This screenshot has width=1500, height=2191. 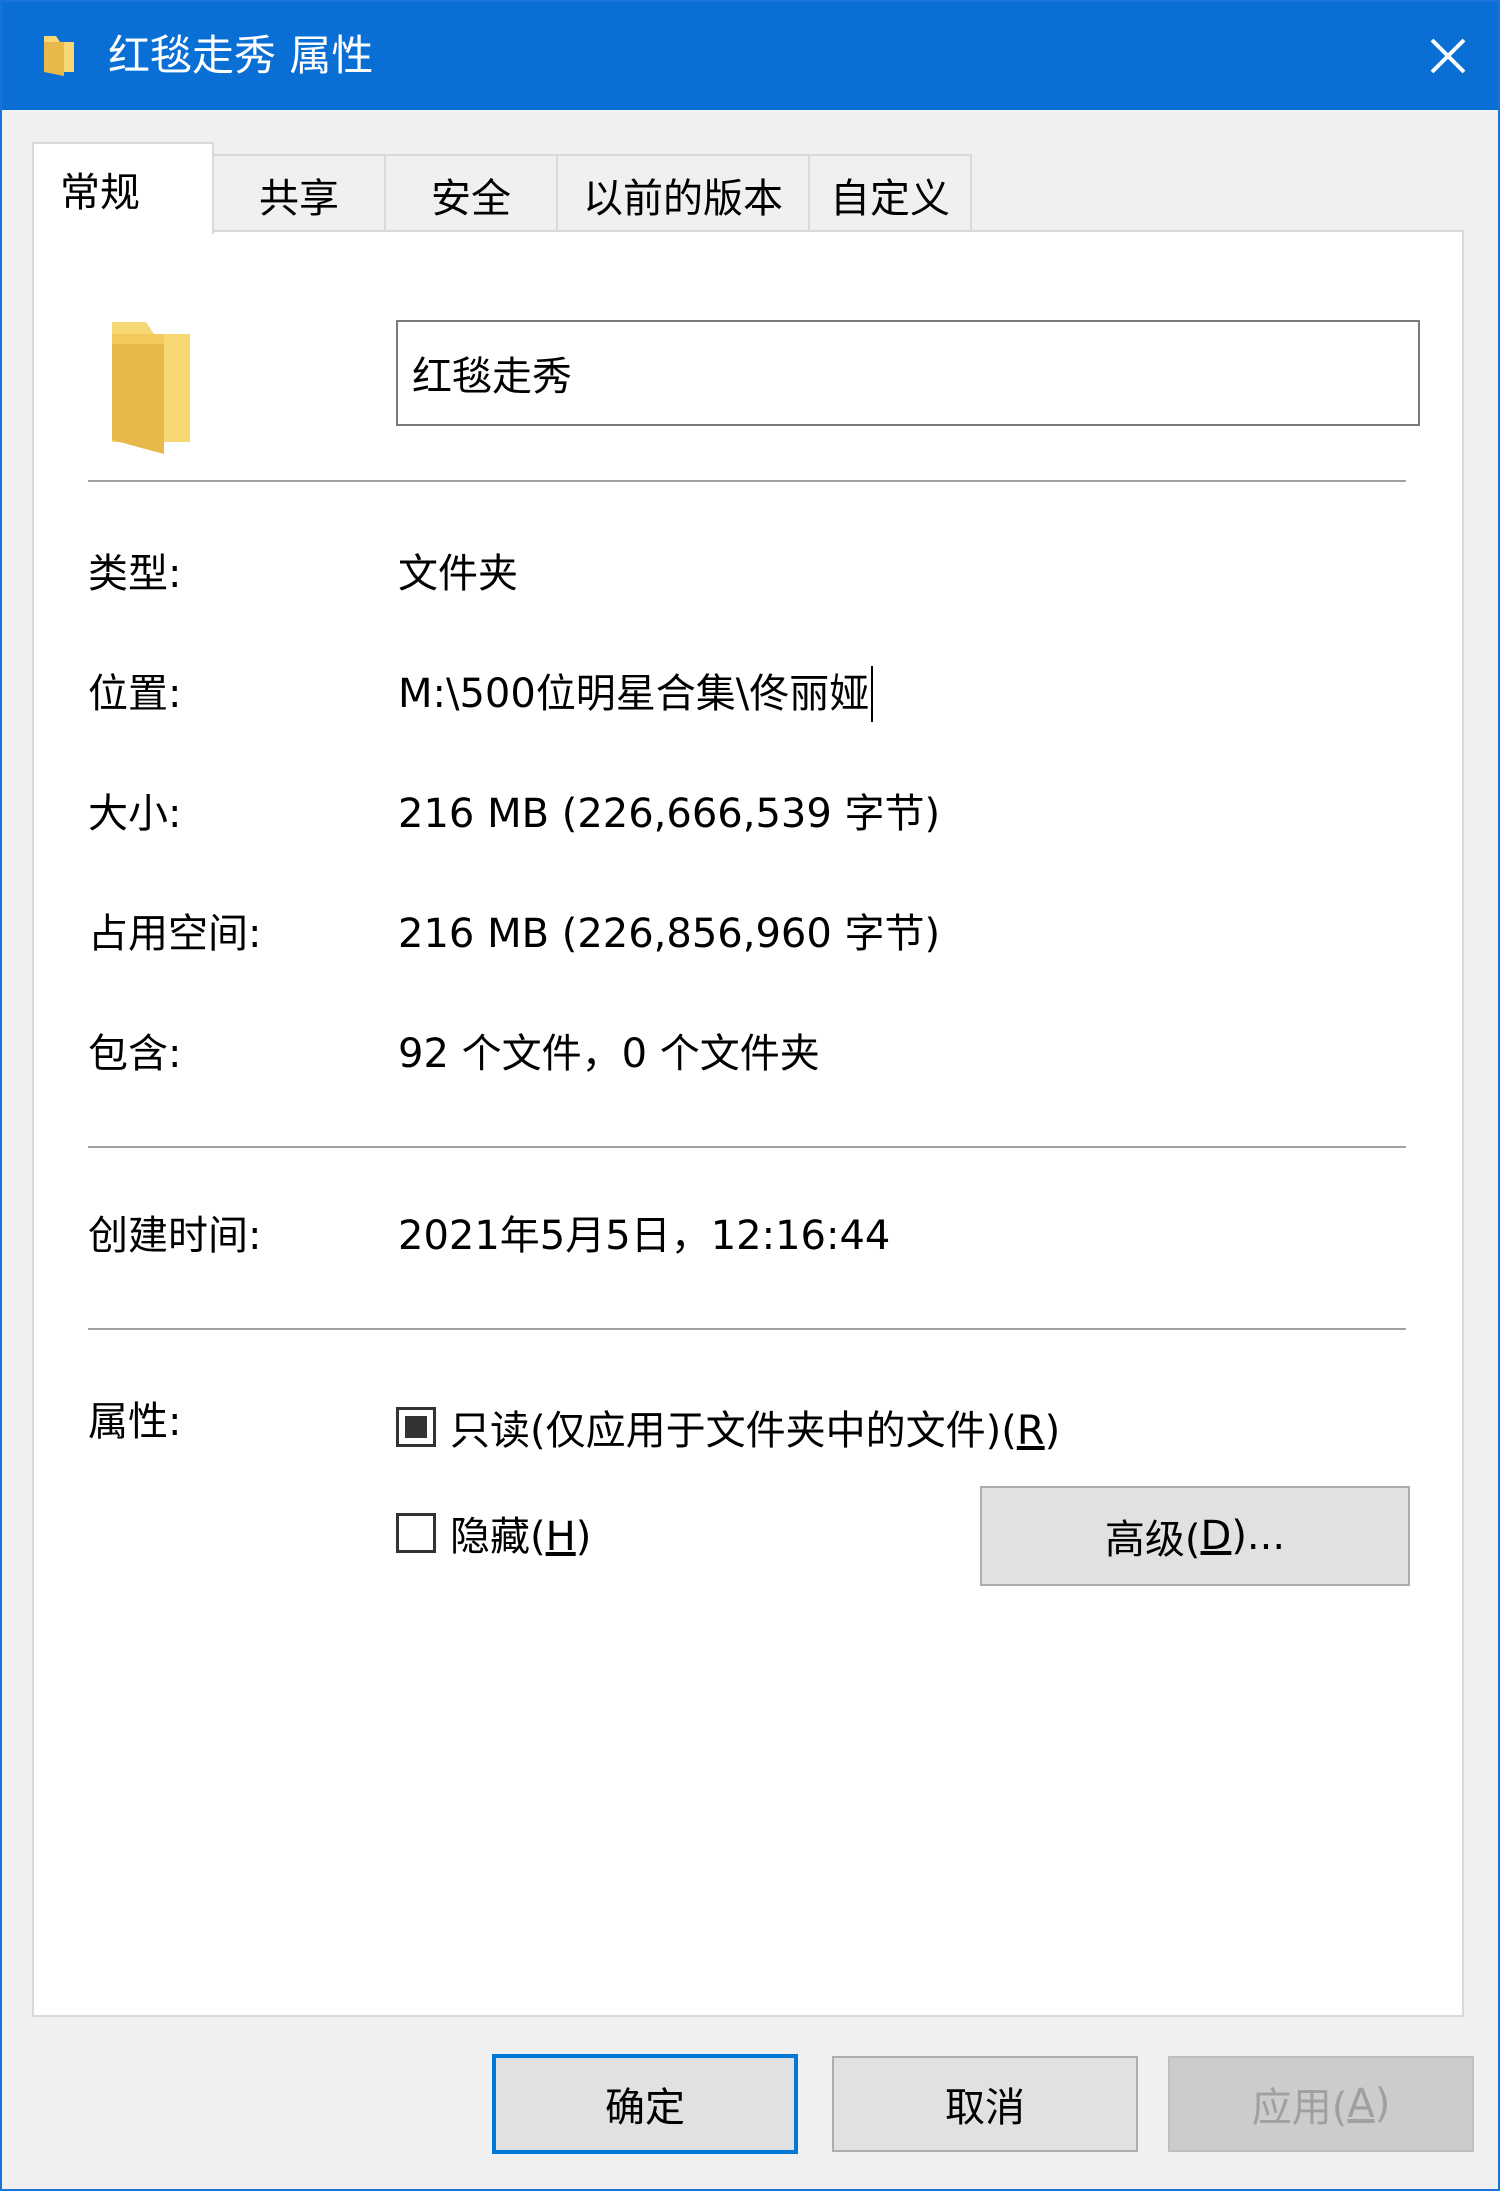 I want to click on tab-previous-versions: 以前的版本, so click(x=683, y=194).